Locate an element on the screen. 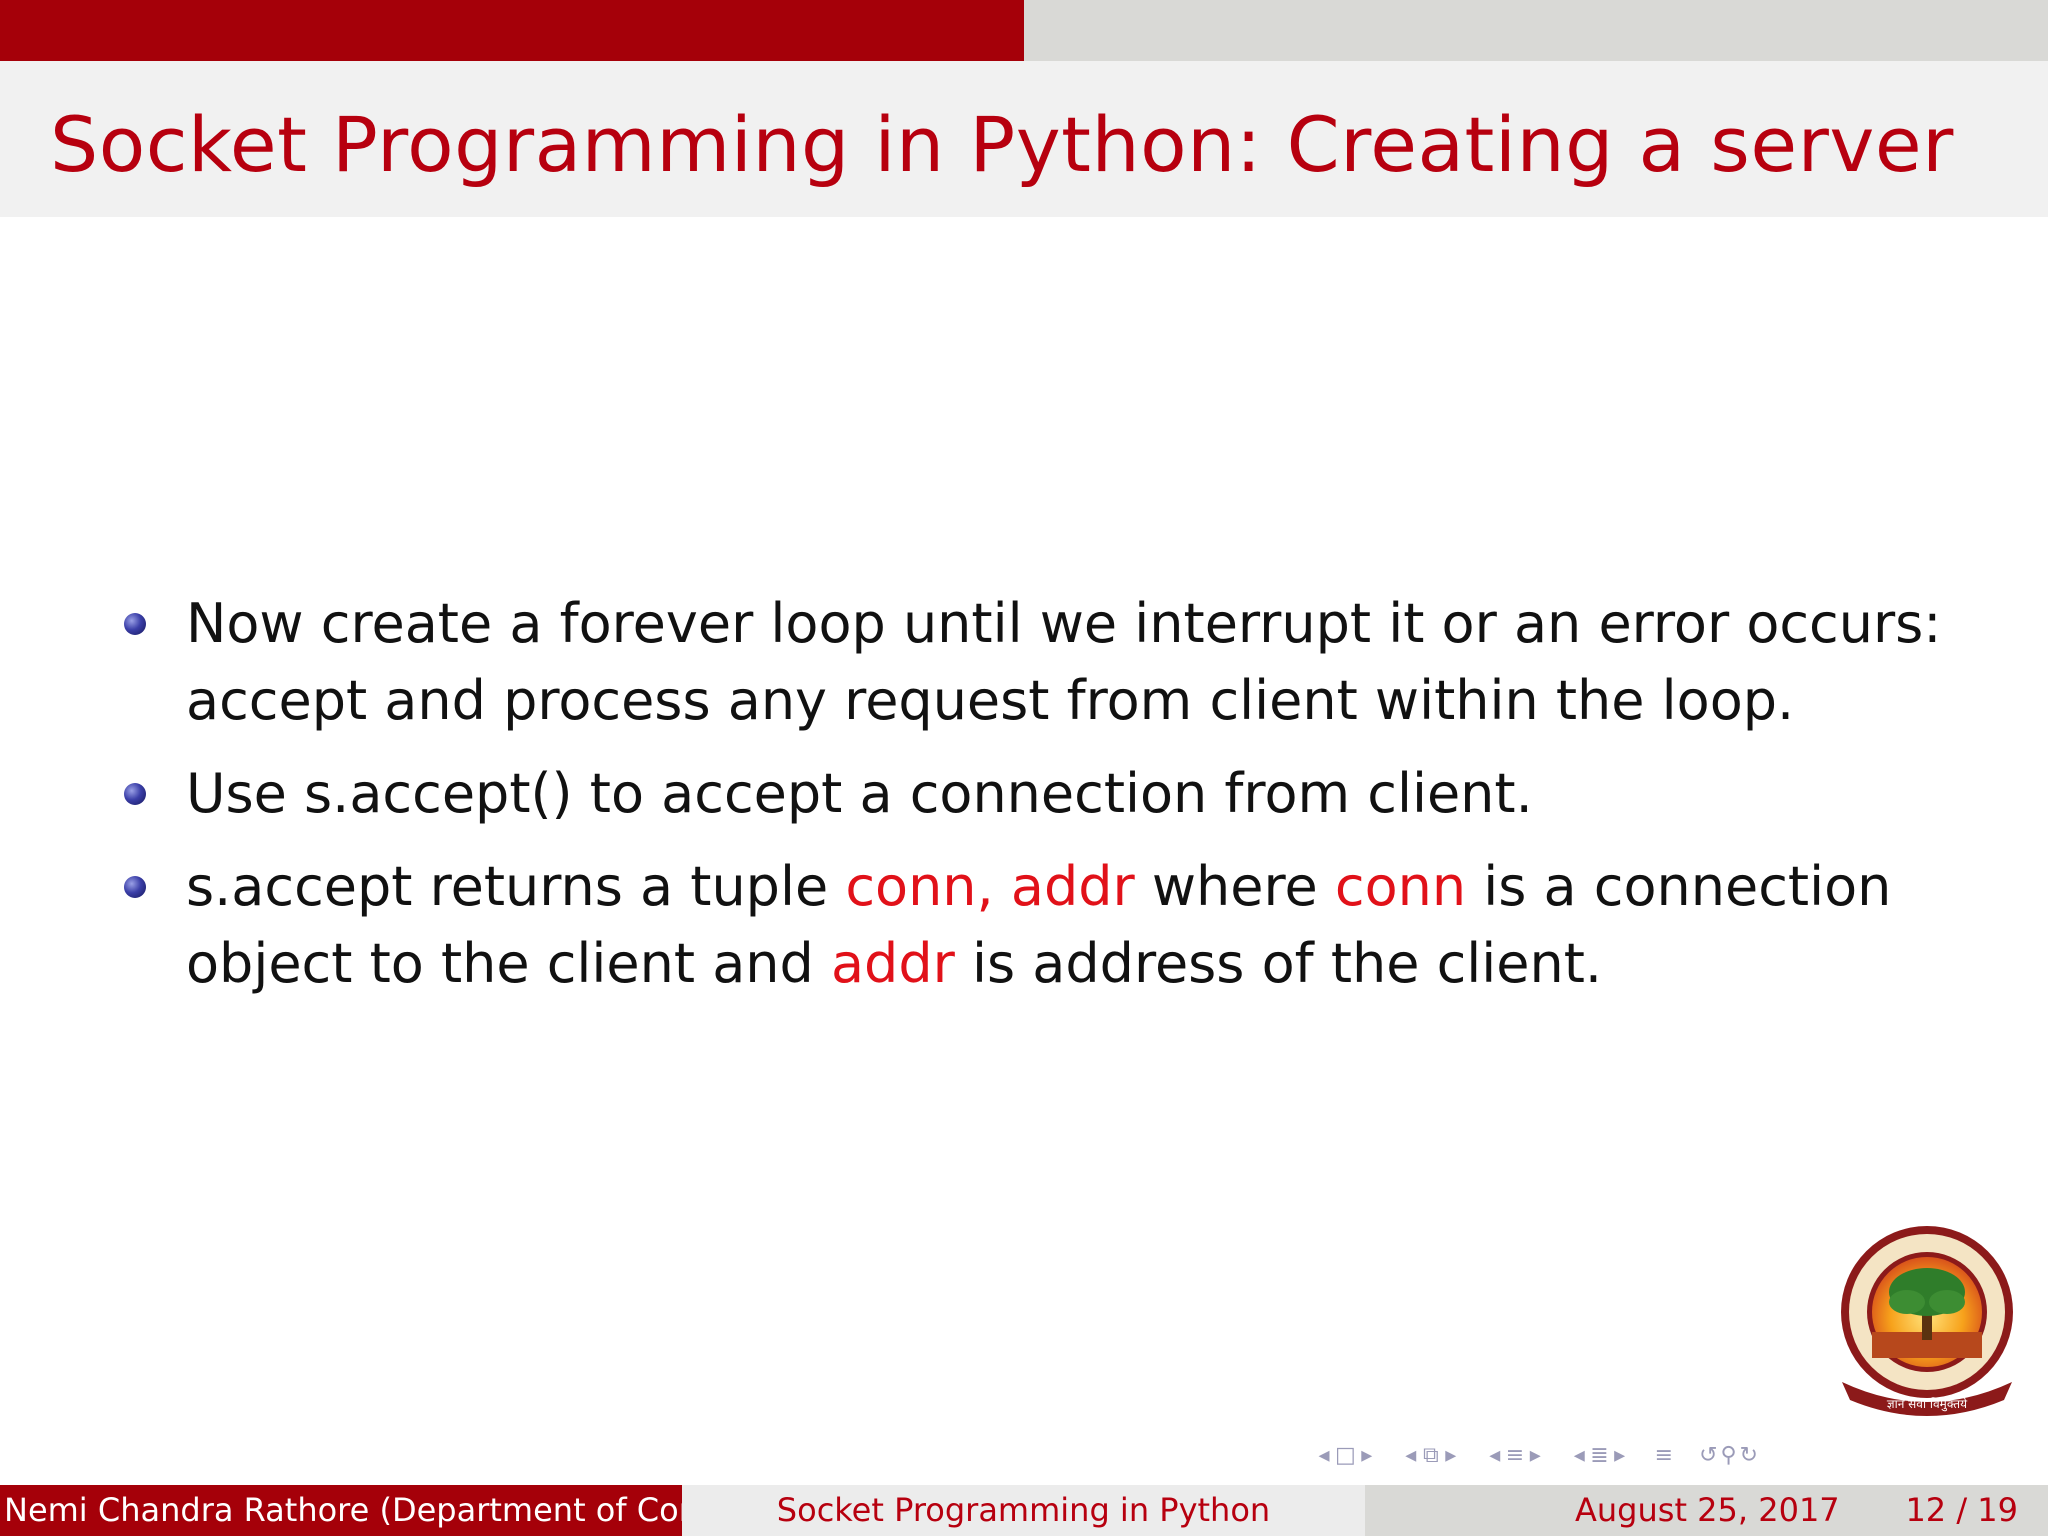 The width and height of the screenshot is (2048, 1536). highlighted-term: conn is located at coordinates (1400, 886).